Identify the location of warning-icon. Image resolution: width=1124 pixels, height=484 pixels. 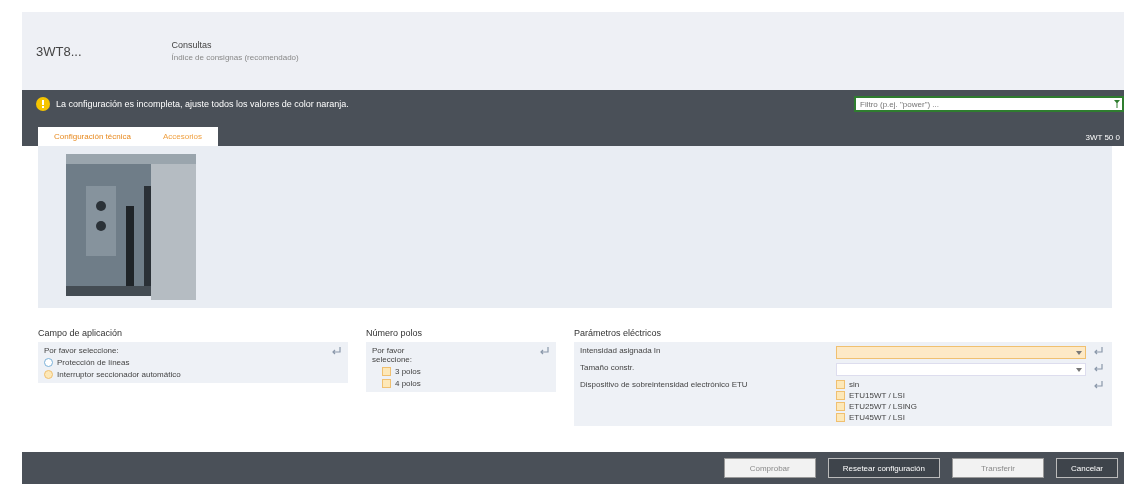
(43, 104).